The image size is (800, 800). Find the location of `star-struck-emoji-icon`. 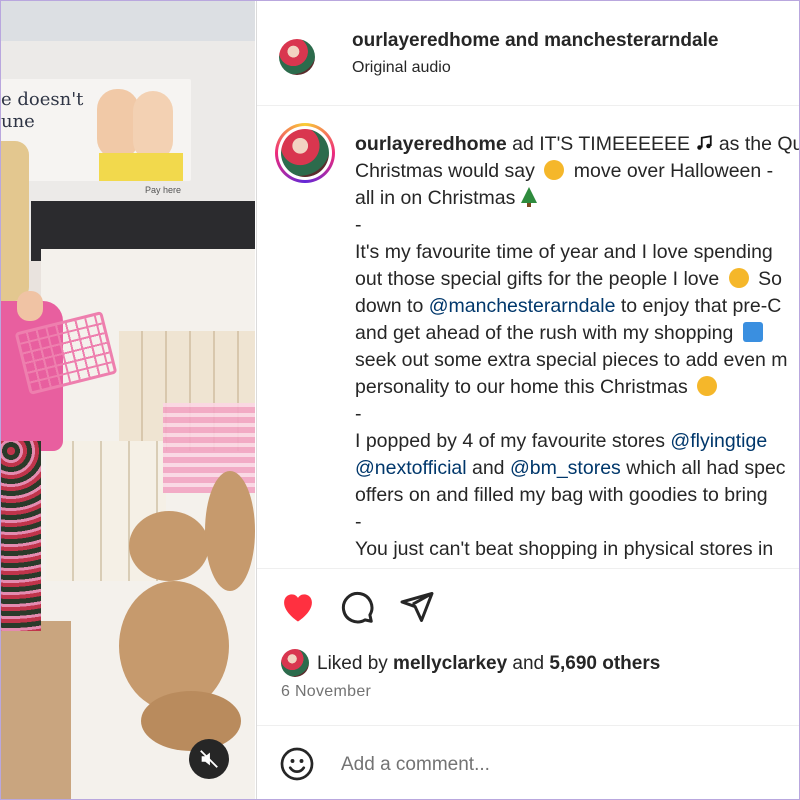

star-struck-emoji-icon is located at coordinates (707, 386).